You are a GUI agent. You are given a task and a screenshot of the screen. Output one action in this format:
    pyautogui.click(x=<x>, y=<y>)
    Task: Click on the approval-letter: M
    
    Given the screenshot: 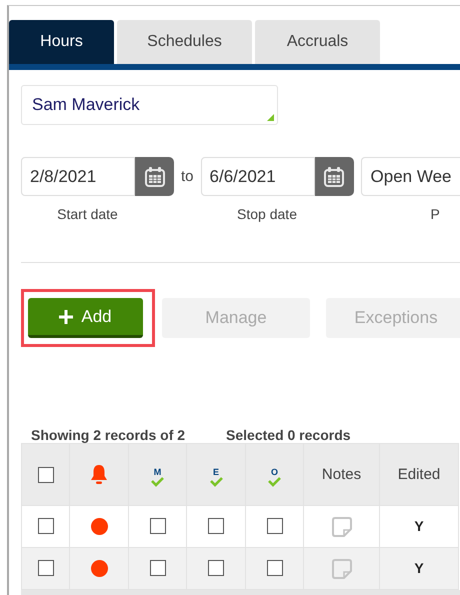 What is the action you would take?
    pyautogui.click(x=158, y=472)
    